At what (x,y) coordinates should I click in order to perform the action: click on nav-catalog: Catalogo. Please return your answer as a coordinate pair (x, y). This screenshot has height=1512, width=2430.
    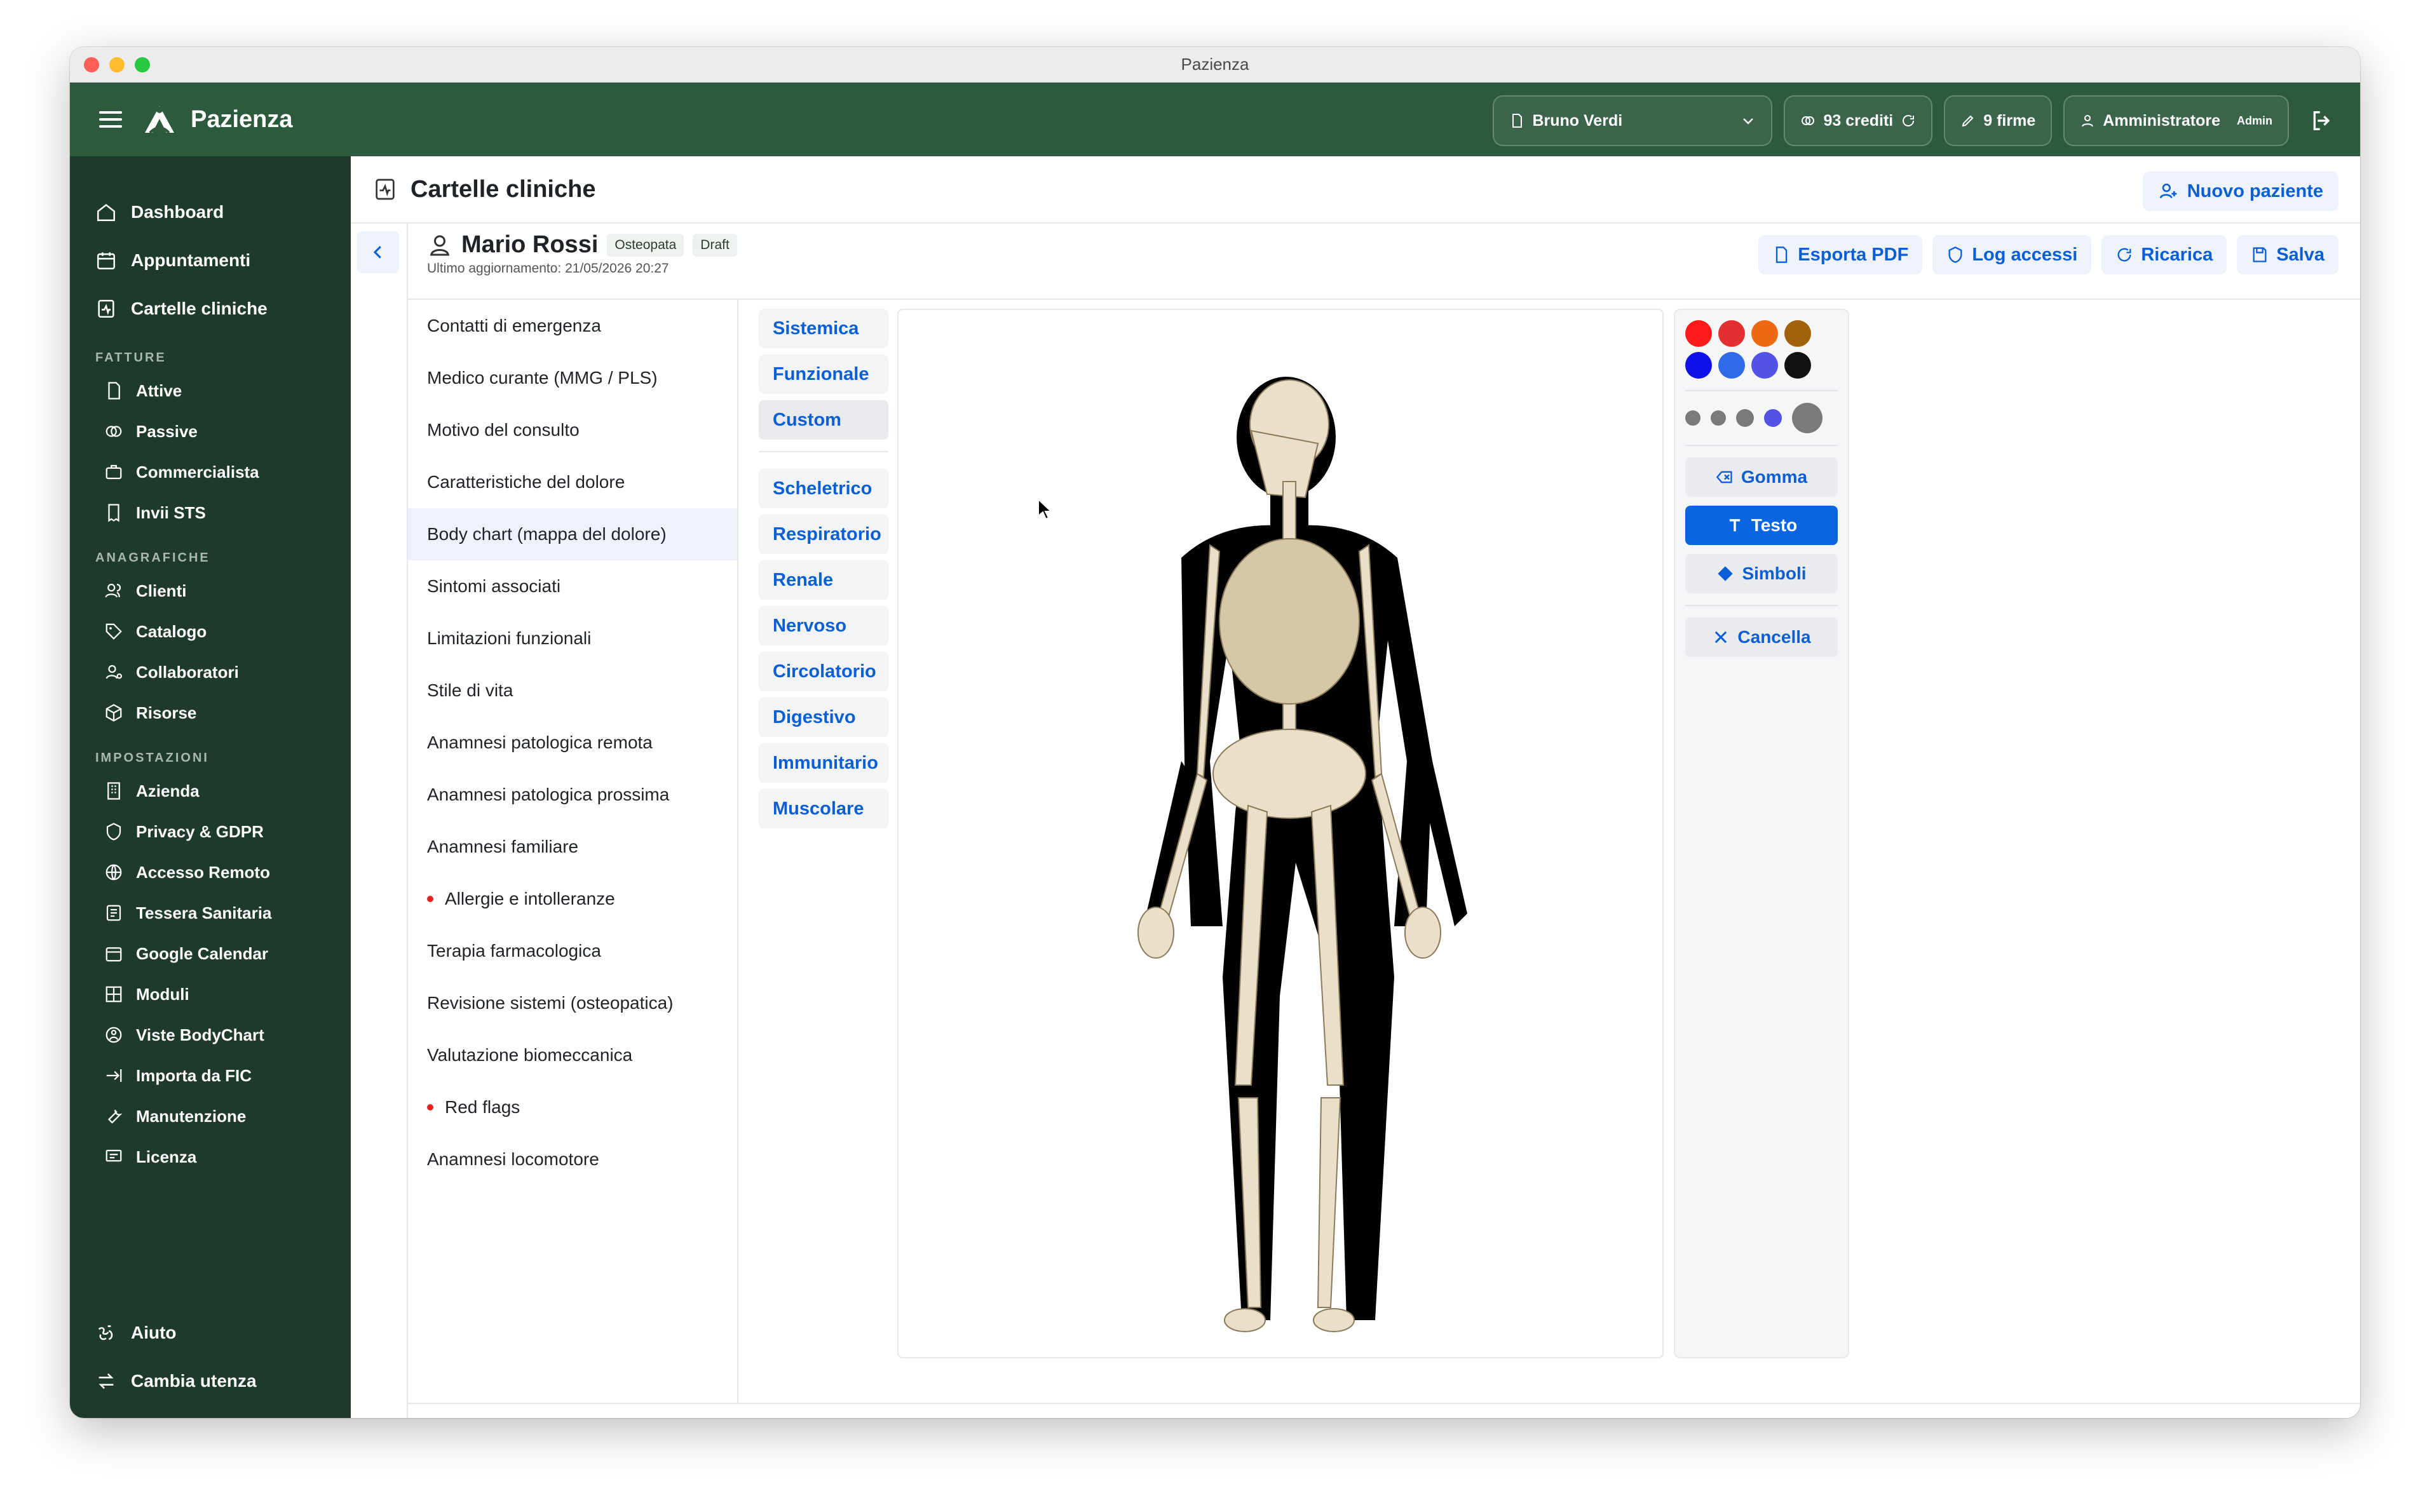
    Looking at the image, I should click on (183, 631).